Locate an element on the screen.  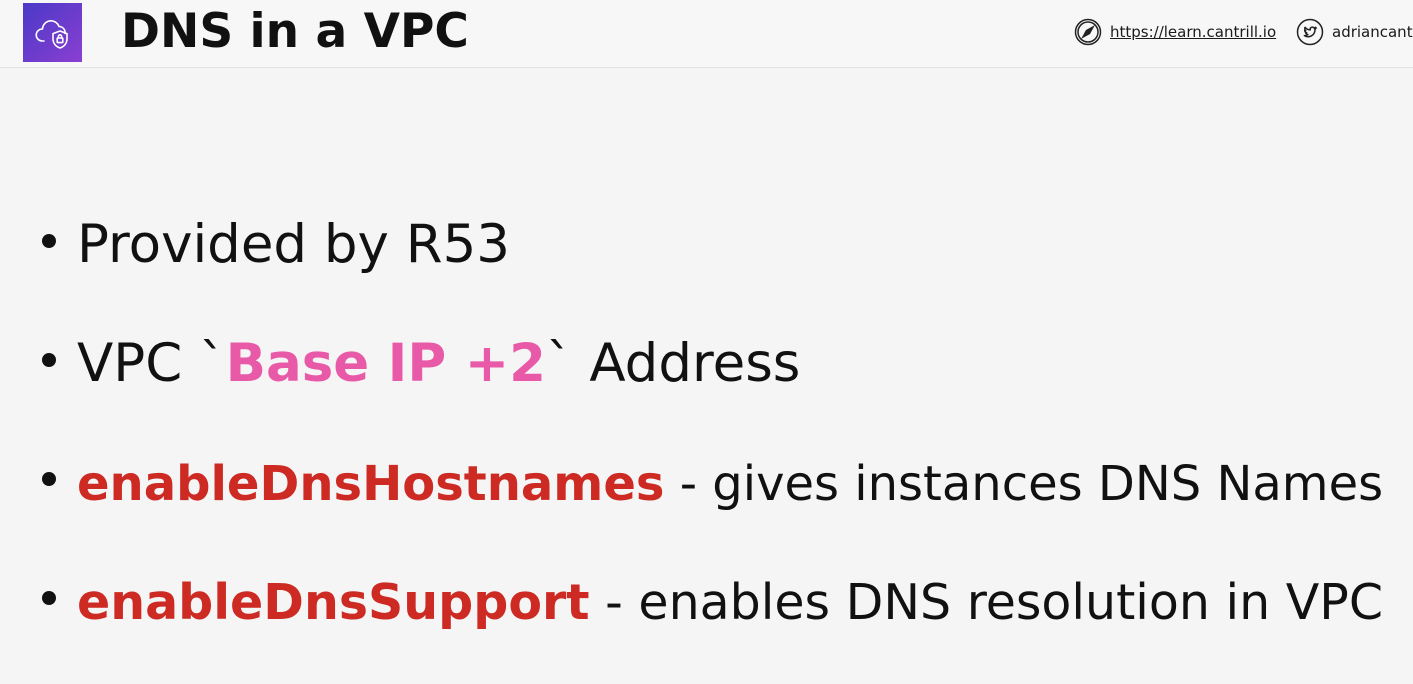
bullet-description: - gives instances DNS Names is located at coordinates (1024, 484).